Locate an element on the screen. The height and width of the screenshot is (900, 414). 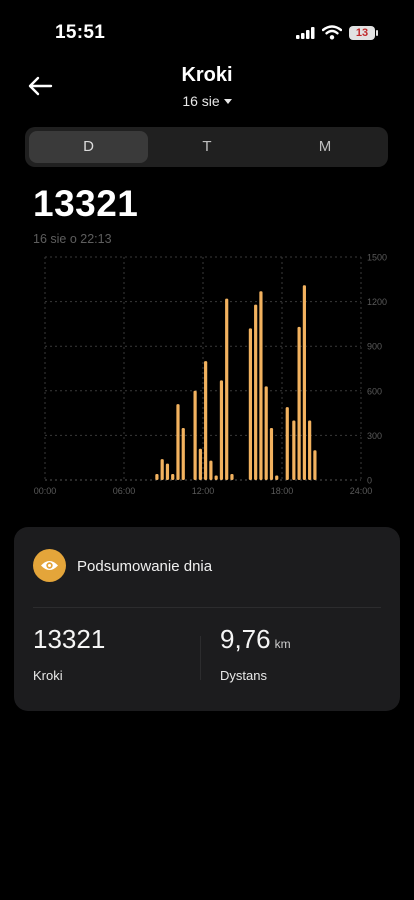
eye-icon is located at coordinates (49, 565).